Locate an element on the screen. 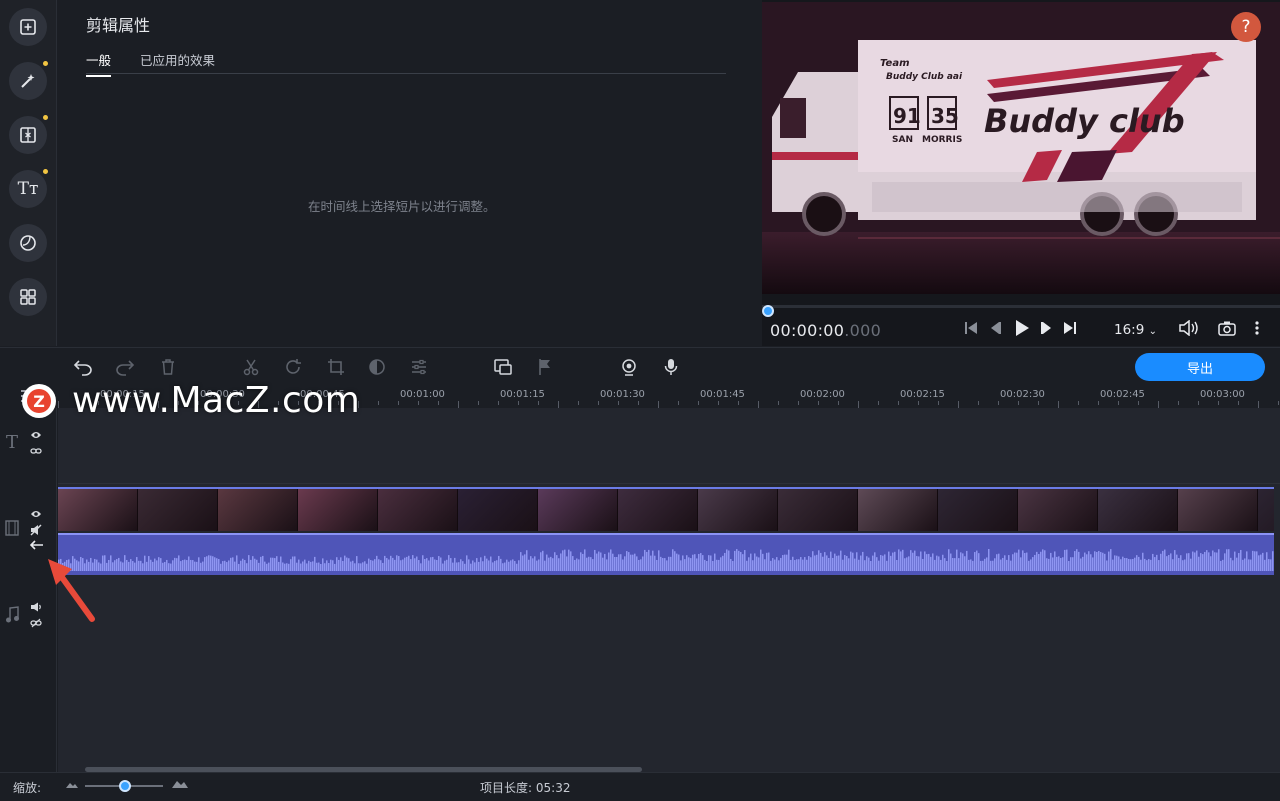 The image size is (1280, 801). rotate-icon is located at coordinates (293, 367).